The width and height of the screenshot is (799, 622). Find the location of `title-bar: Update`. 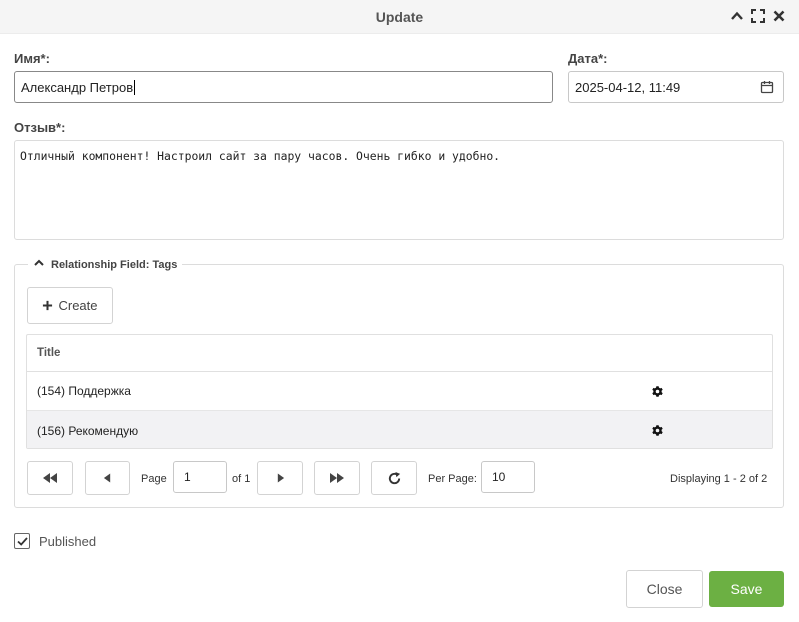

title-bar: Update is located at coordinates (399, 17).